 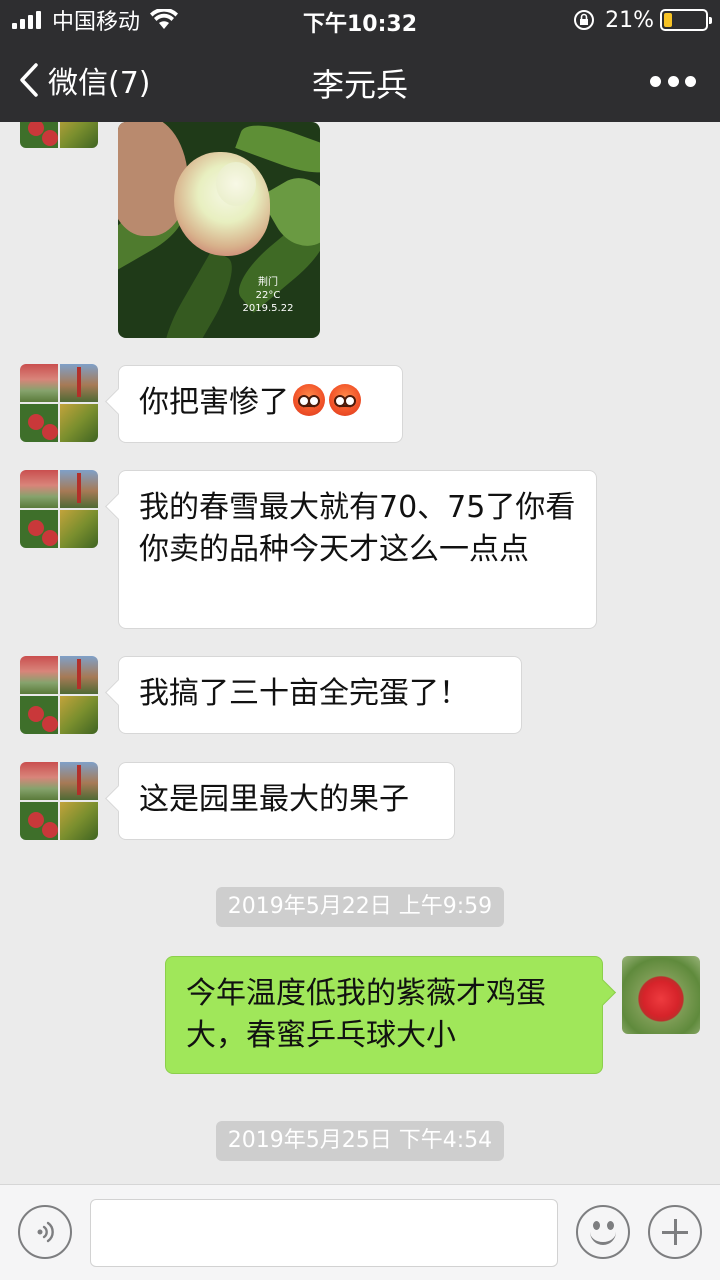 What do you see at coordinates (366, 1014) in the screenshot?
I see `message-text: 今年温度低我的紫薇才鸡蛋大，春蜜乒乓球大小` at bounding box center [366, 1014].